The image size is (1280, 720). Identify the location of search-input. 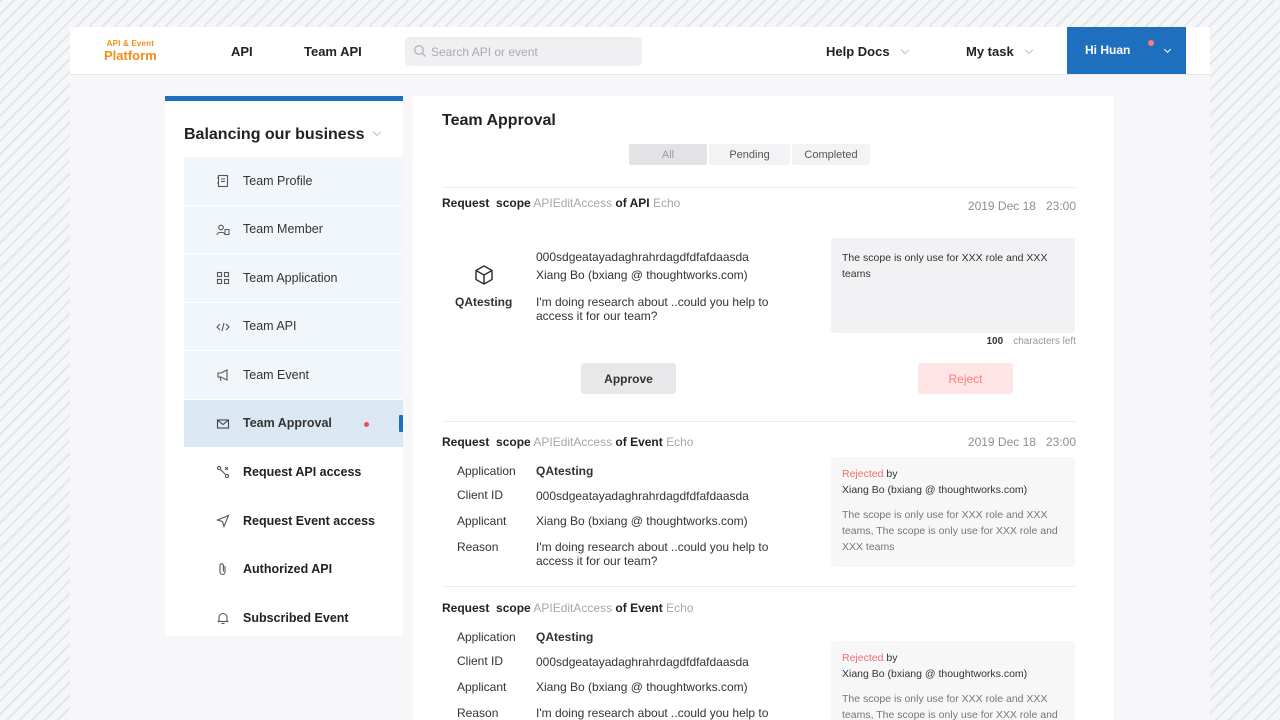
(523, 51).